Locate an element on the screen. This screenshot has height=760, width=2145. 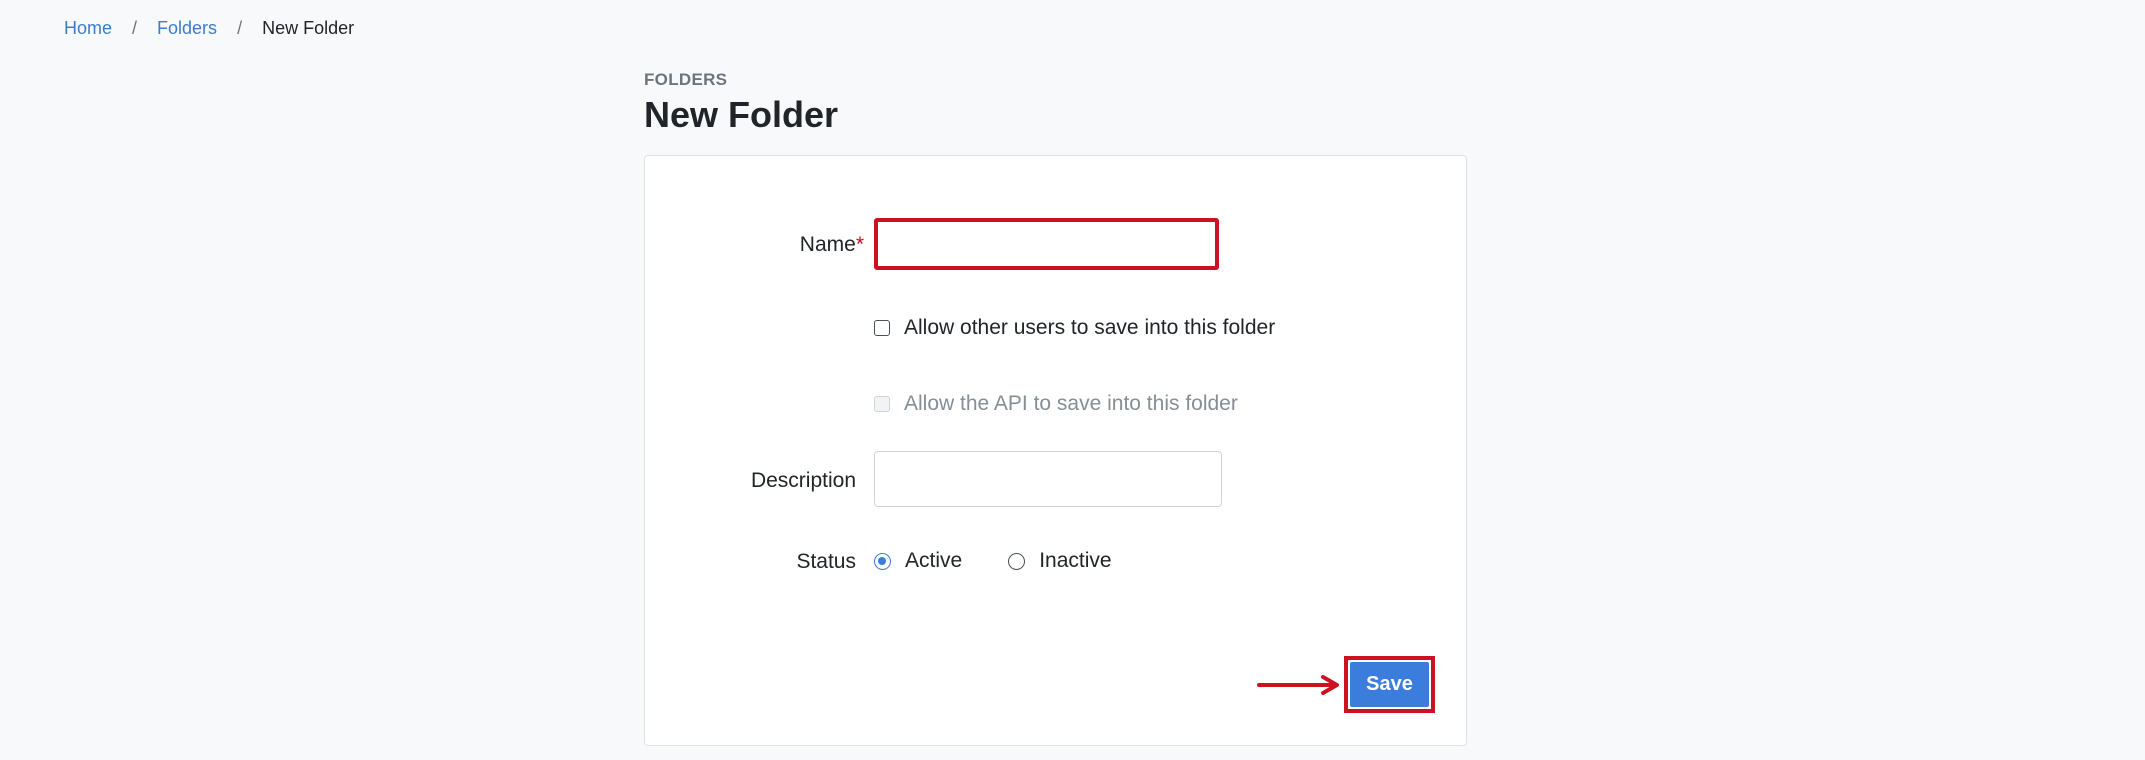
allow-users-checkbox is located at coordinates (882, 328).